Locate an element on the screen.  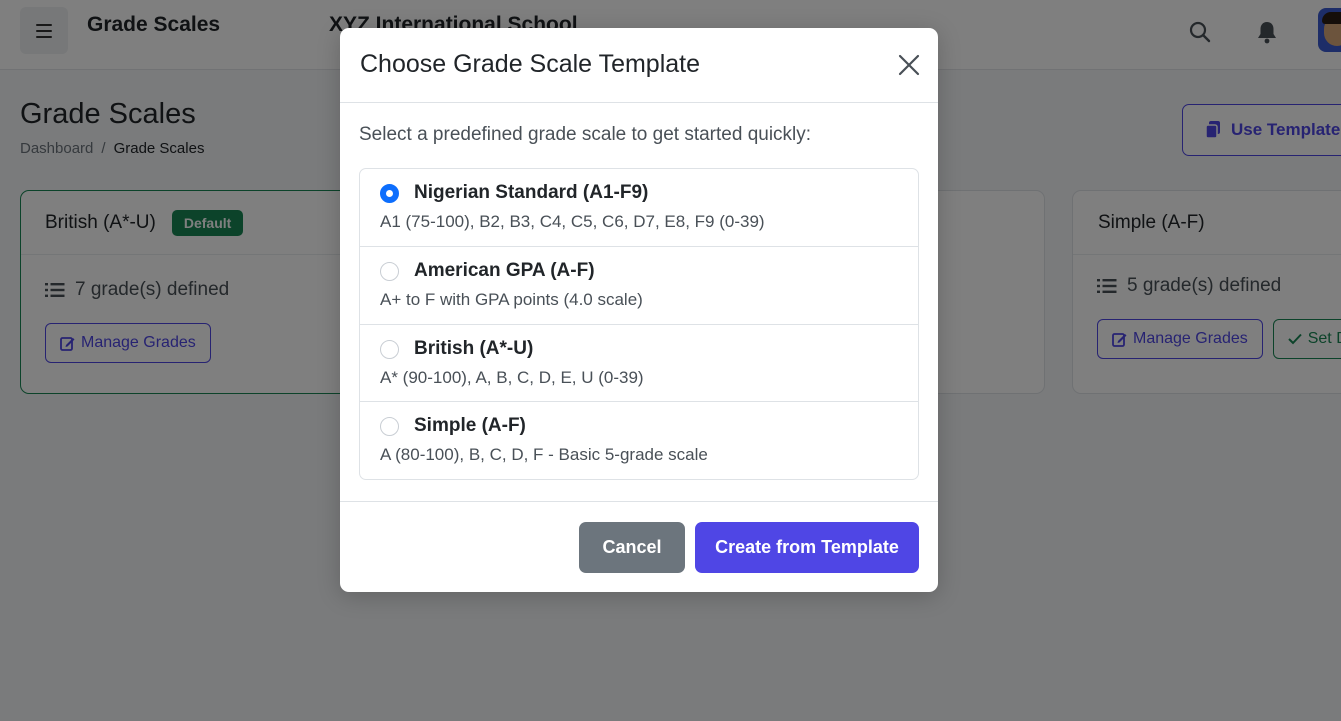
option-header: Nigerian Standard (A1-F9) is located at coordinates (639, 193).